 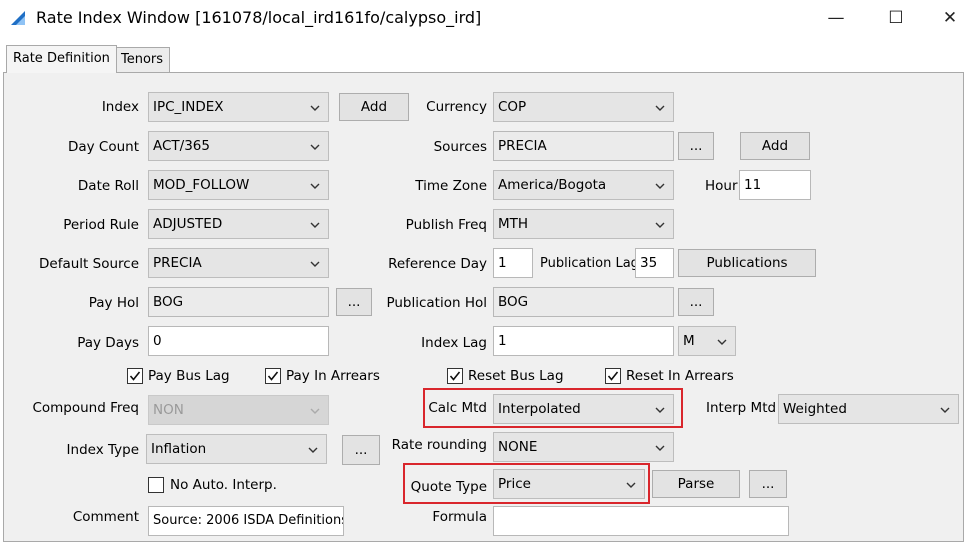 What do you see at coordinates (815, 409) in the screenshot?
I see `interp-mtd-value: Weighted` at bounding box center [815, 409].